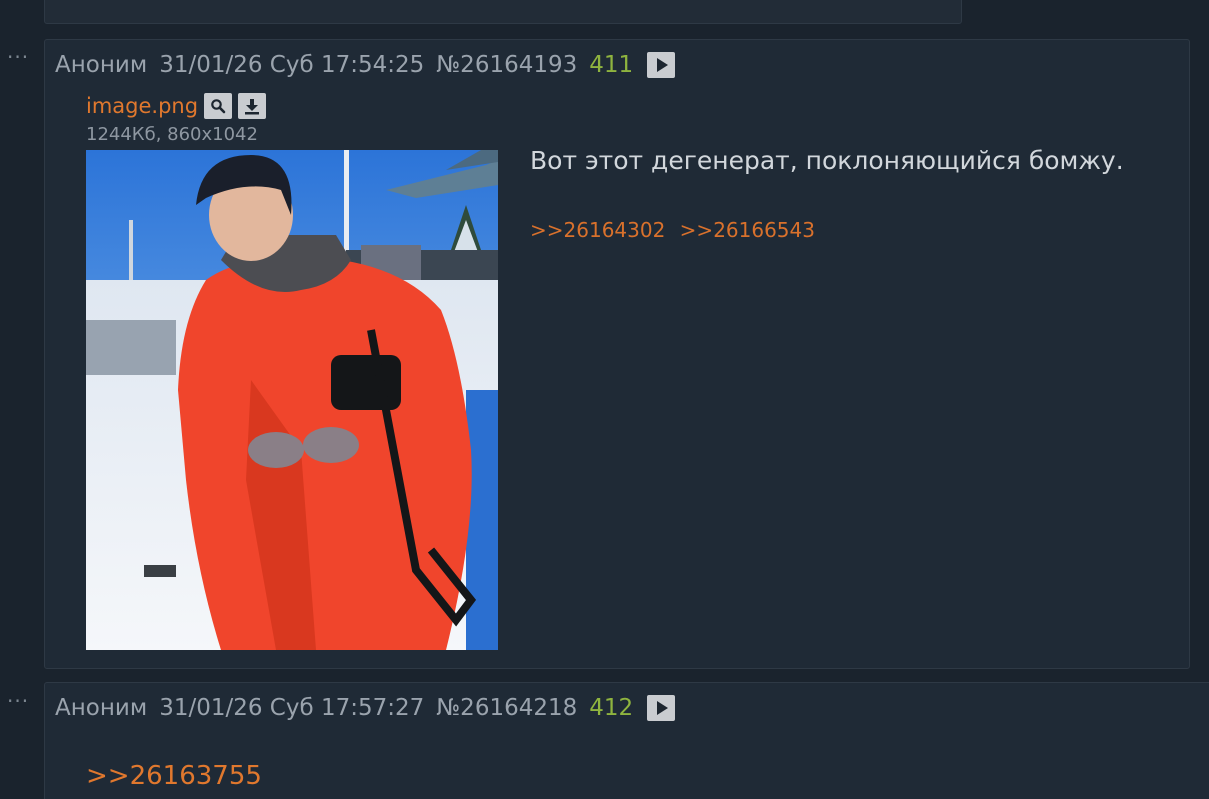 The width and height of the screenshot is (1209, 799). Describe the element at coordinates (676, 230) in the screenshot. I see `post-replies: >>26164302 >>26166543` at that location.